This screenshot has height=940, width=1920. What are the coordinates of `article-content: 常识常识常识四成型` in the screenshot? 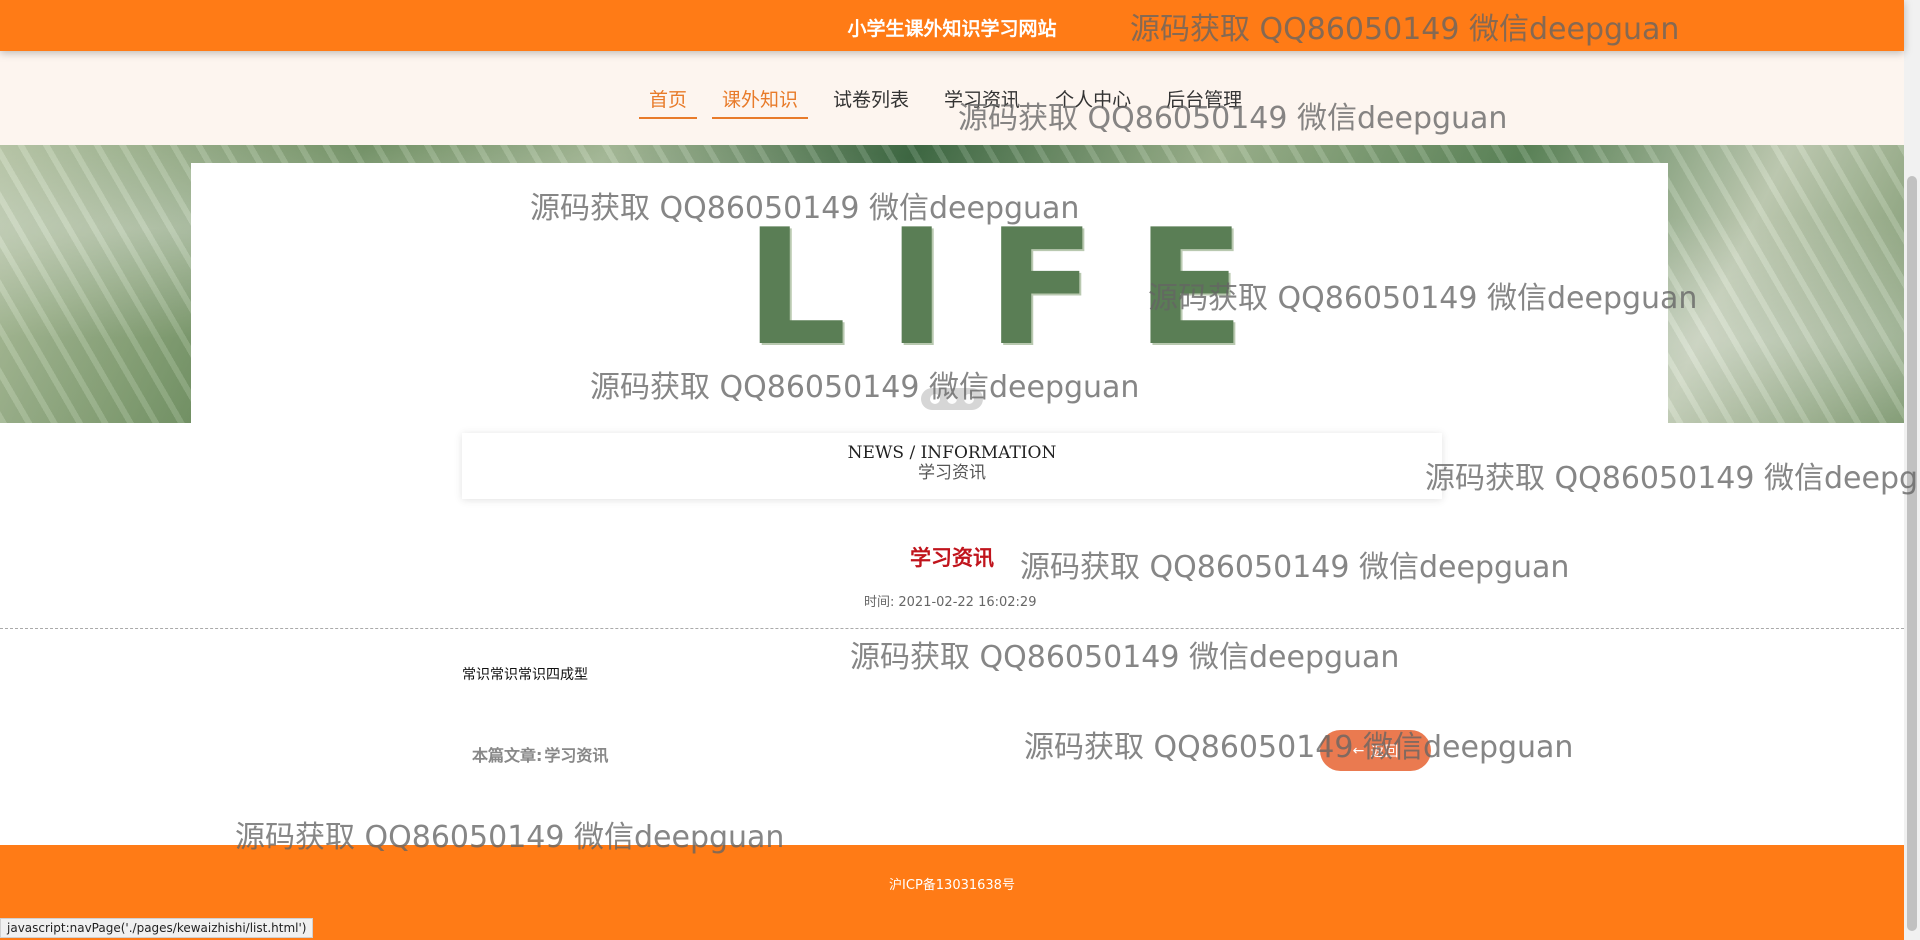 It's located at (525, 675).